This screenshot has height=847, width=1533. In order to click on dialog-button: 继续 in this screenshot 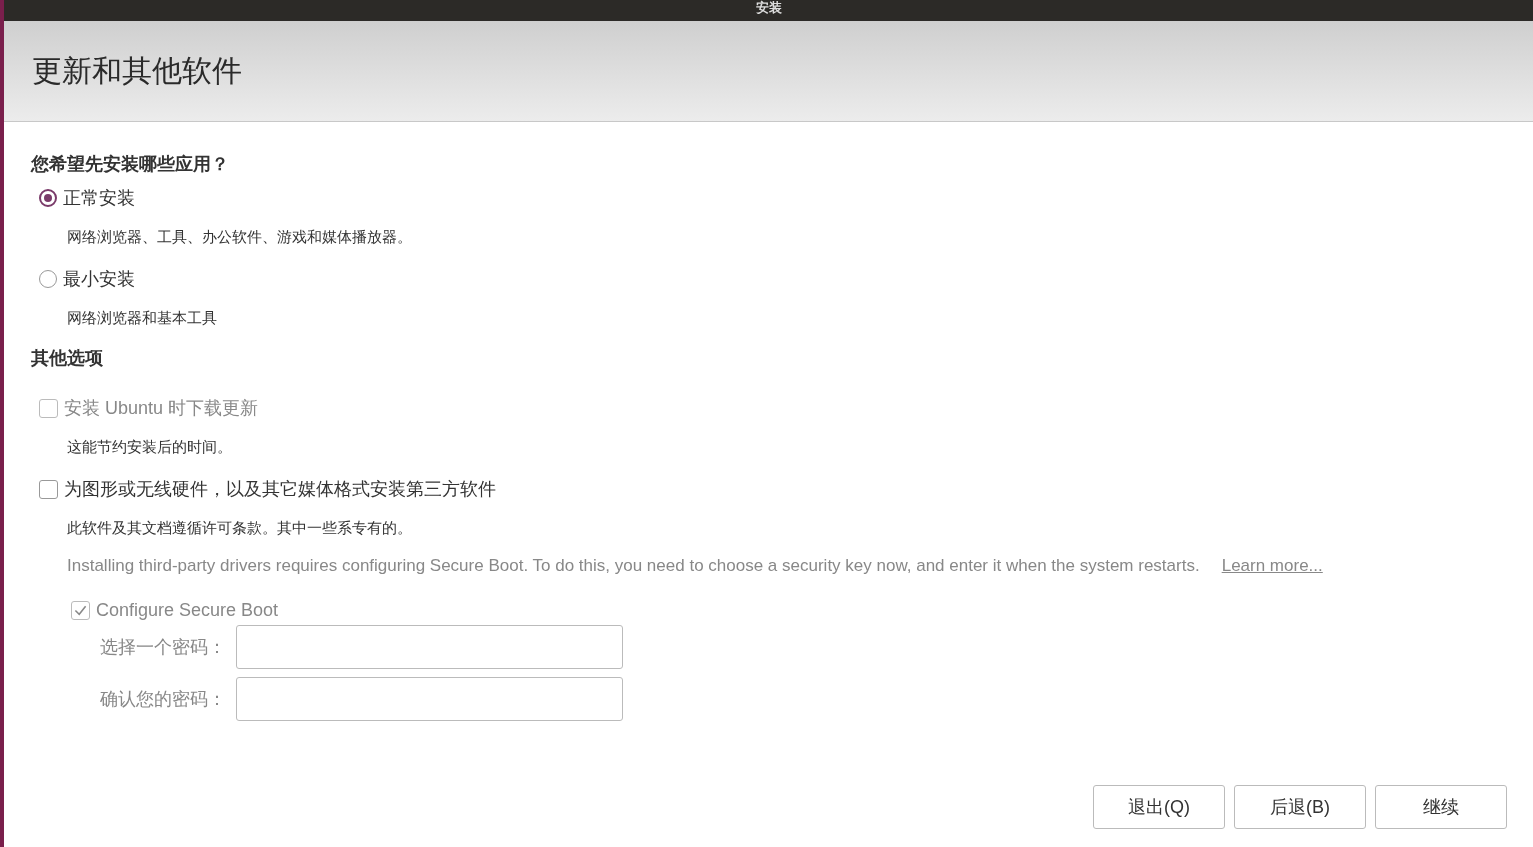, I will do `click(1441, 807)`.